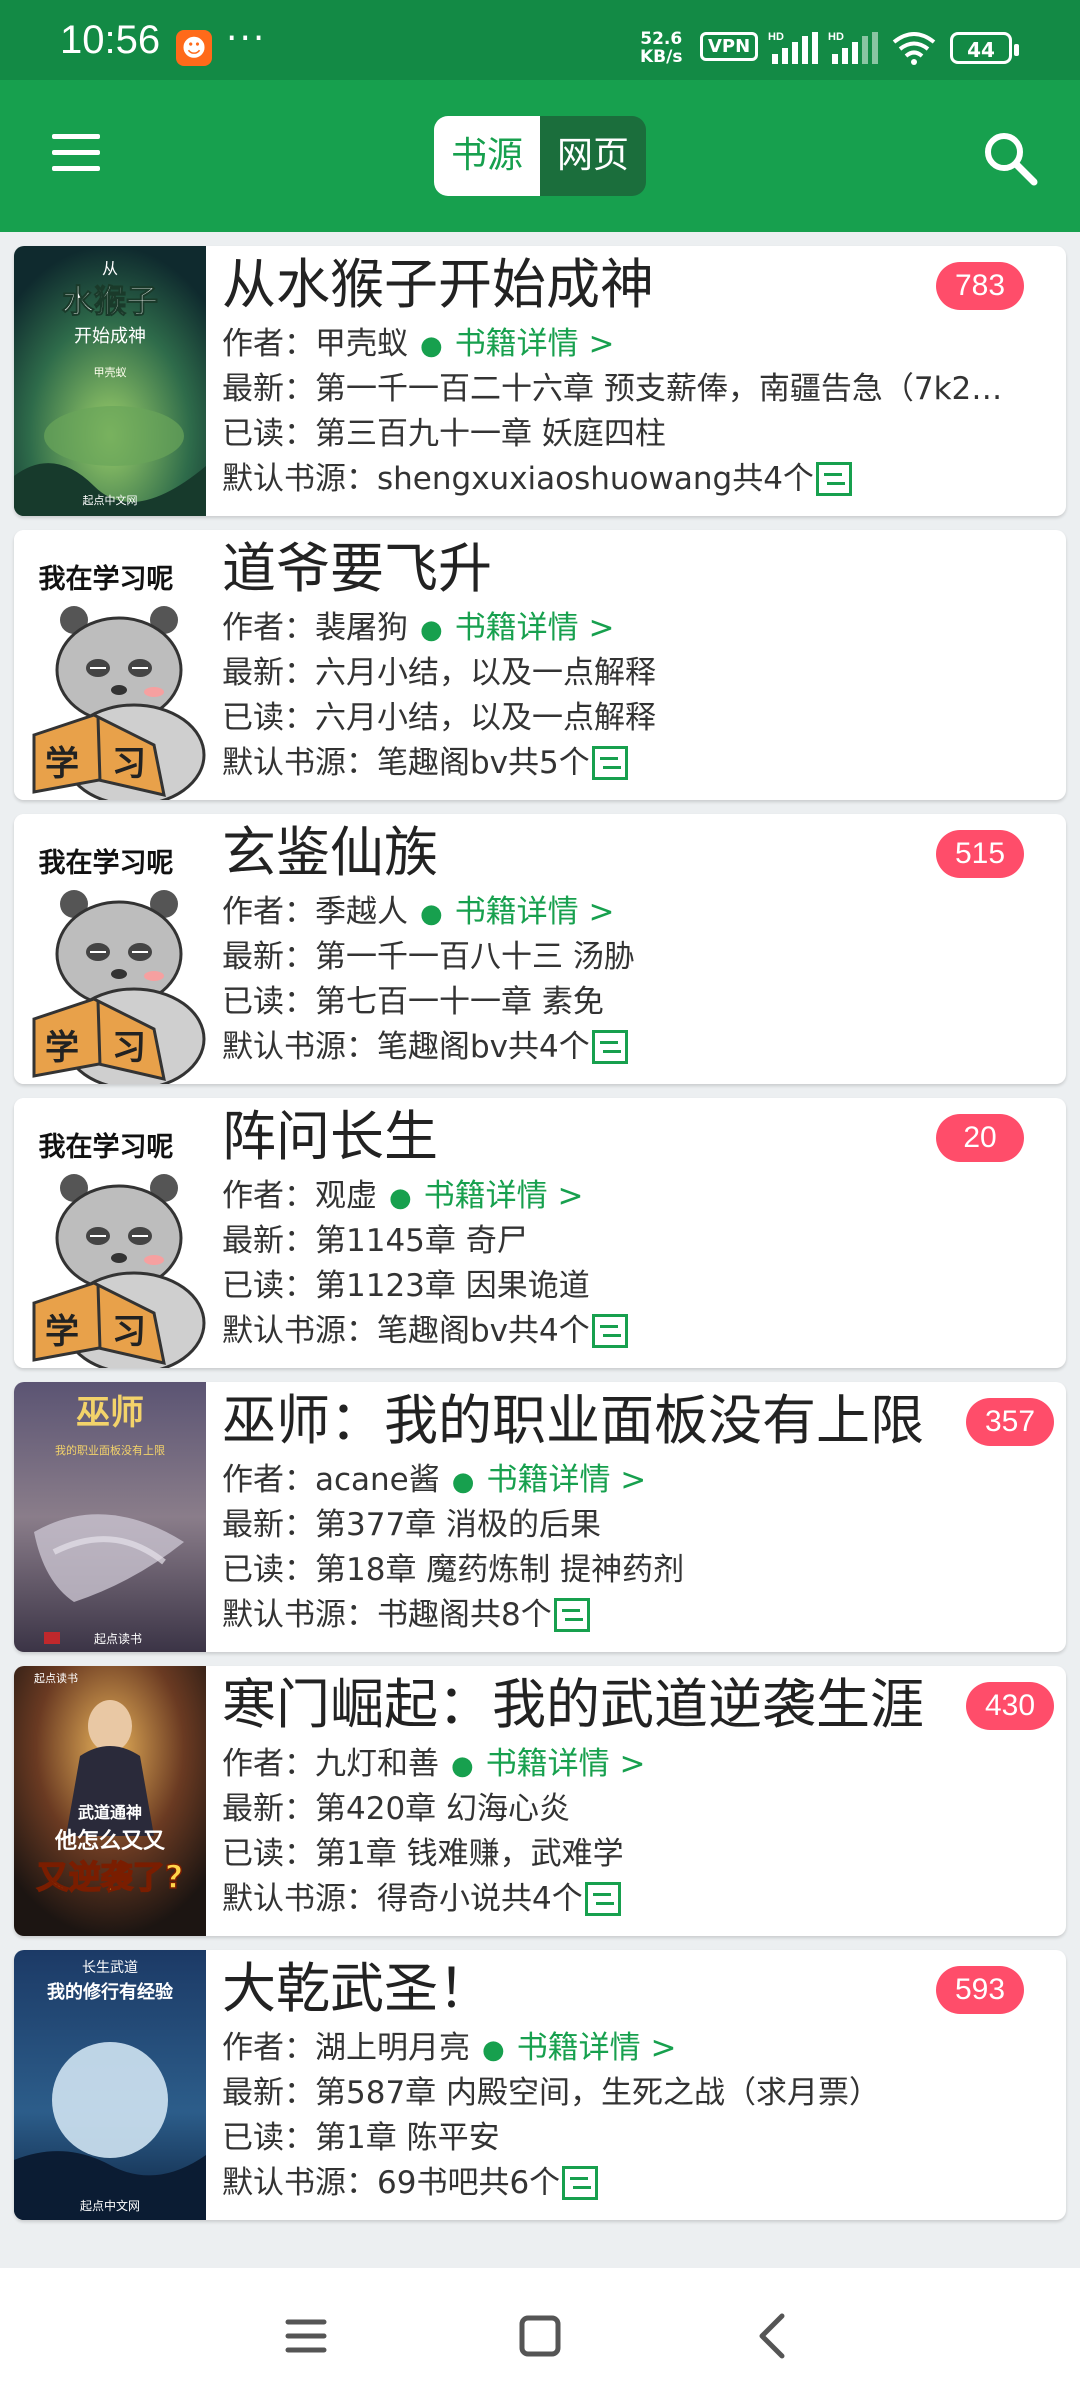 This screenshot has height=2400, width=1080. What do you see at coordinates (377, 1764) in the screenshot?
I see `author-name: 九灯和善` at bounding box center [377, 1764].